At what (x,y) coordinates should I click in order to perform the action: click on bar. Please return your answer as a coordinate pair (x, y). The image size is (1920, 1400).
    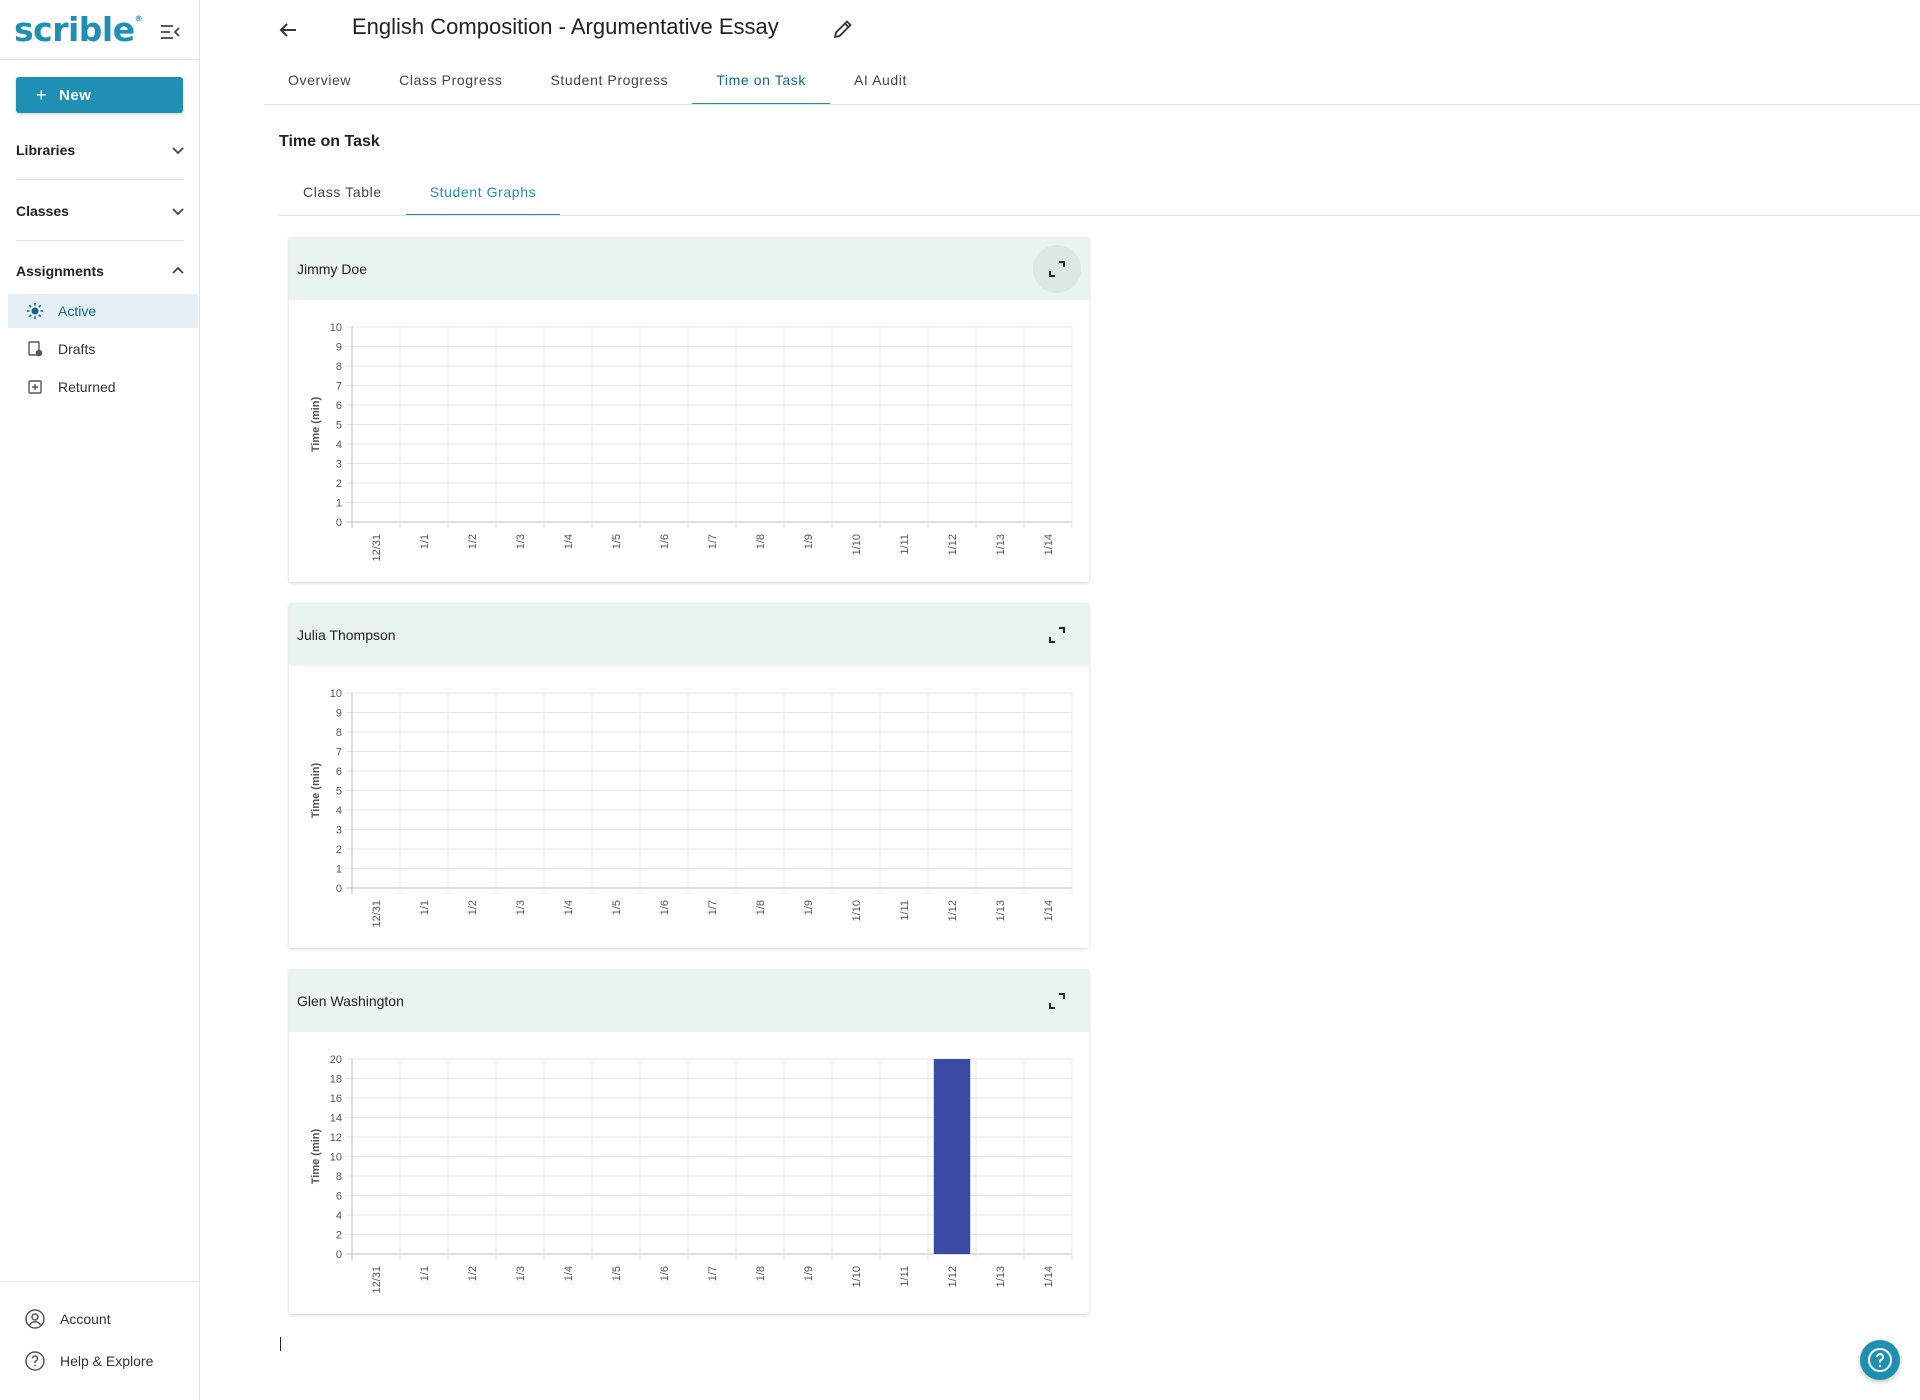
    Looking at the image, I should click on (952, 1156).